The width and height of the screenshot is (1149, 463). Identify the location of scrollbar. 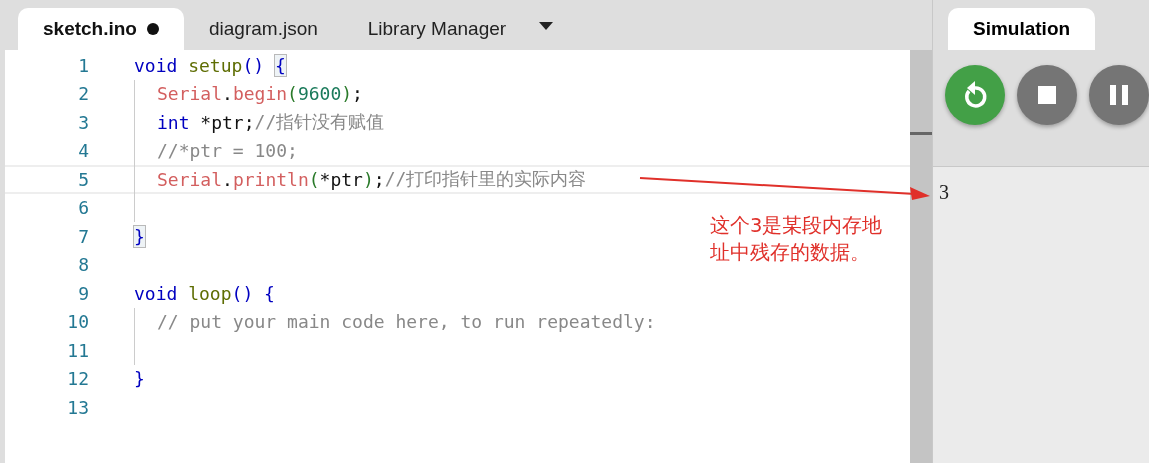
(921, 256).